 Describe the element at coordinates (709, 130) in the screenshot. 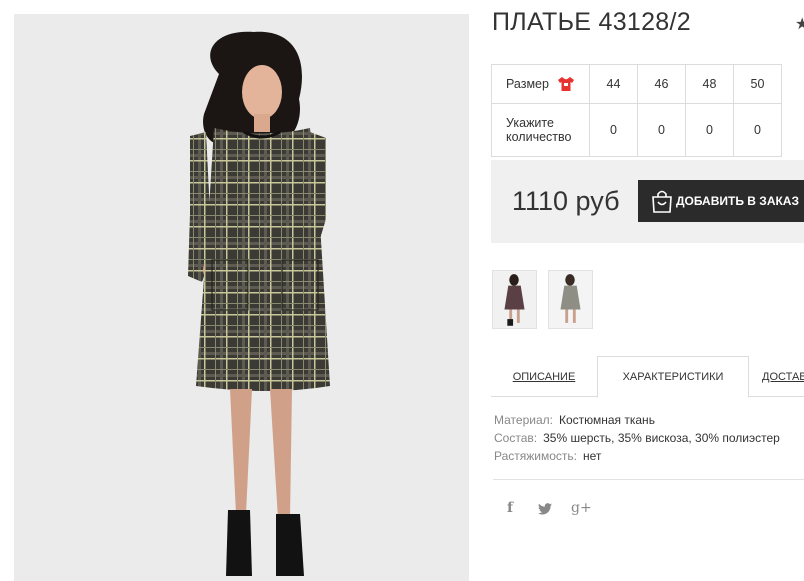

I see `quantity-input-48: 0` at that location.